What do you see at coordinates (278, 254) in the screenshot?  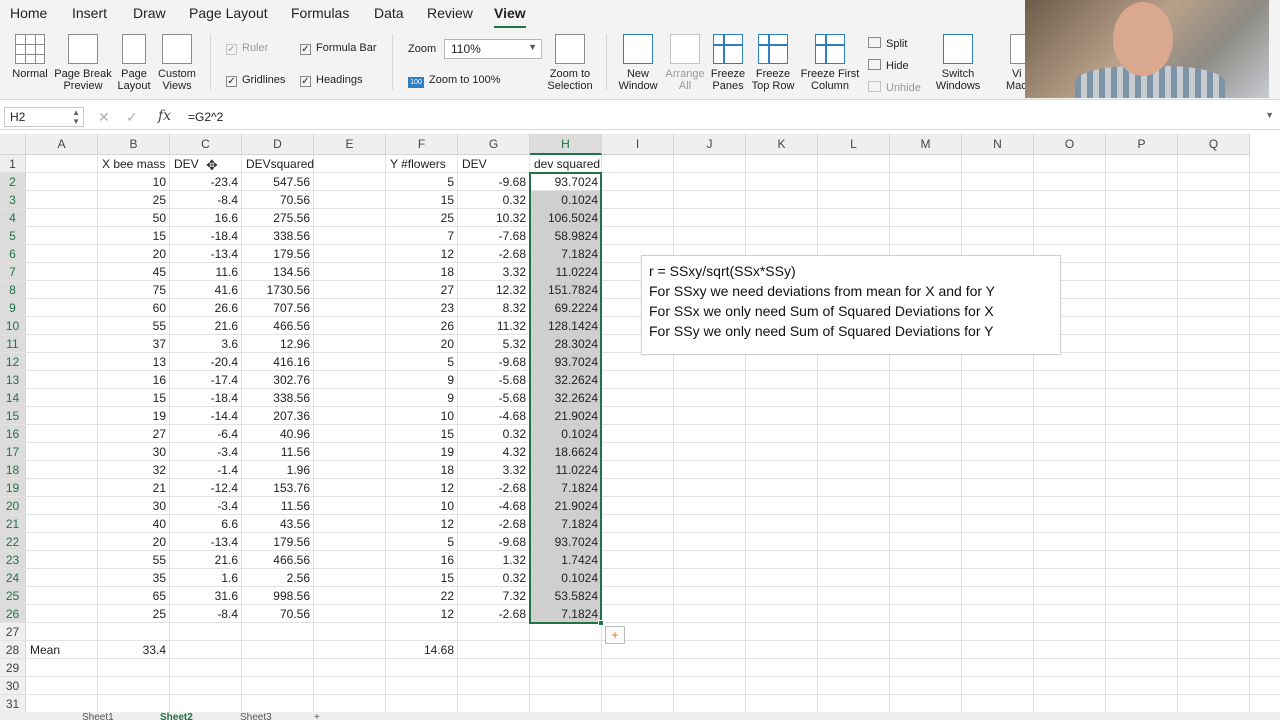 I see `cell-d6: 179.56` at bounding box center [278, 254].